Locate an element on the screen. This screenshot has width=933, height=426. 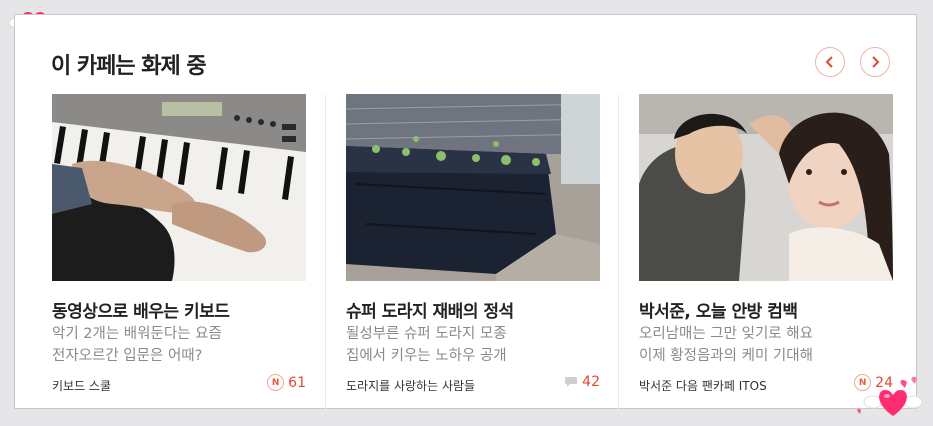
comment-icon is located at coordinates (571, 382).